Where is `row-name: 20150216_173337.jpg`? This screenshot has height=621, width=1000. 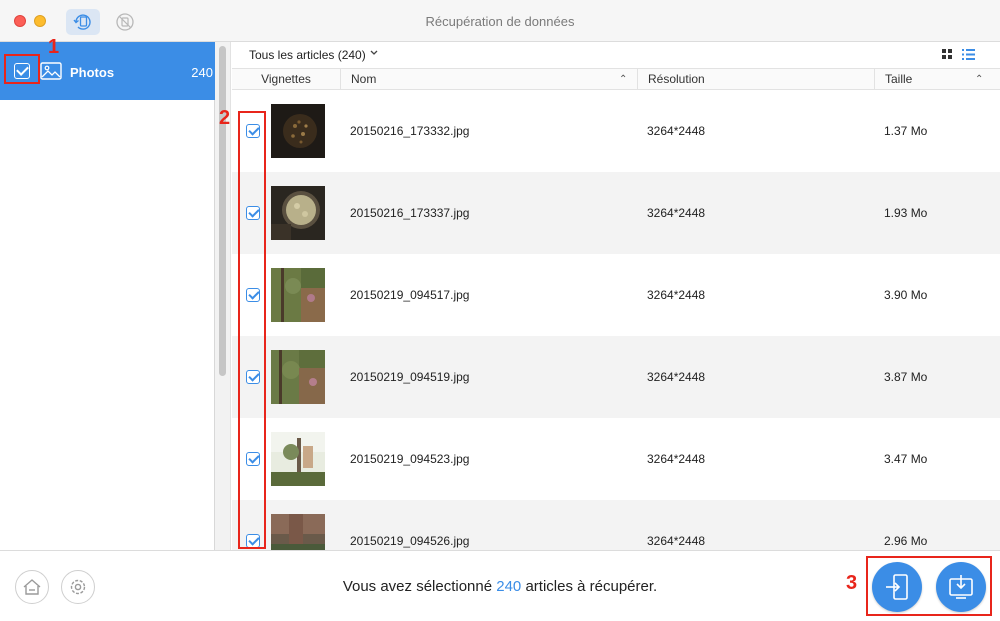 row-name: 20150216_173337.jpg is located at coordinates (410, 213).